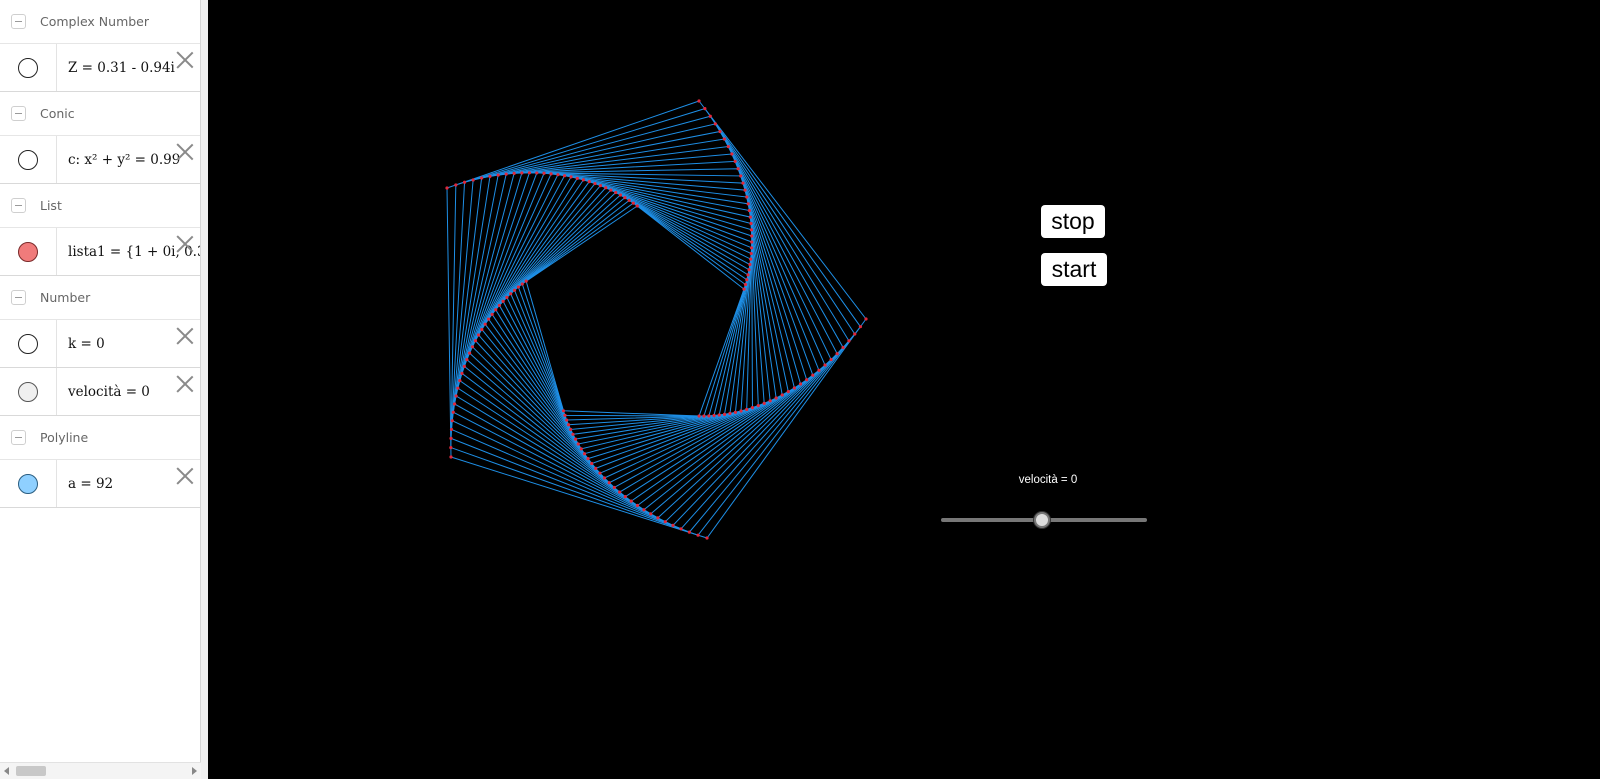 This screenshot has width=1600, height=779. What do you see at coordinates (100, 344) in the screenshot?
I see `algebra-row-k: k = 0` at bounding box center [100, 344].